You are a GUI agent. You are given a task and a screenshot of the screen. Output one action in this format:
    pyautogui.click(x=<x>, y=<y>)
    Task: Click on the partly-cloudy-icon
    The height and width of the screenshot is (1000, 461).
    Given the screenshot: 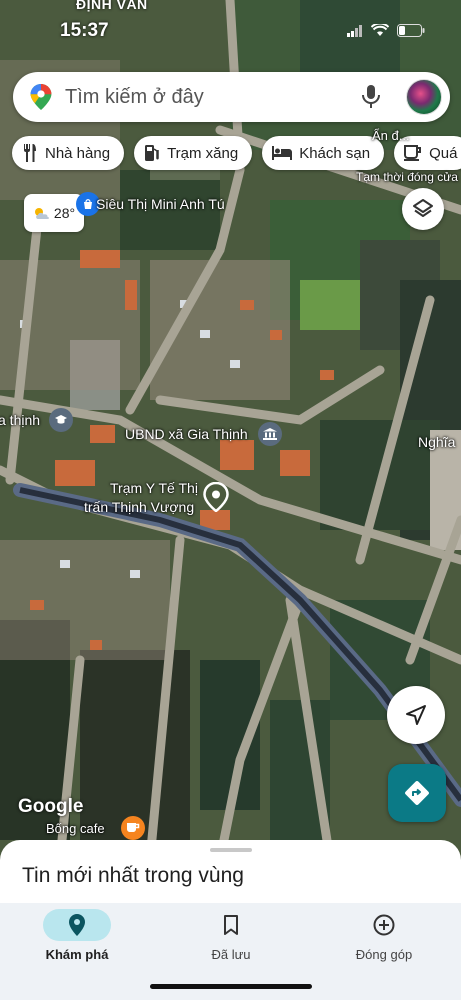 What is the action you would take?
    pyautogui.click(x=41, y=213)
    